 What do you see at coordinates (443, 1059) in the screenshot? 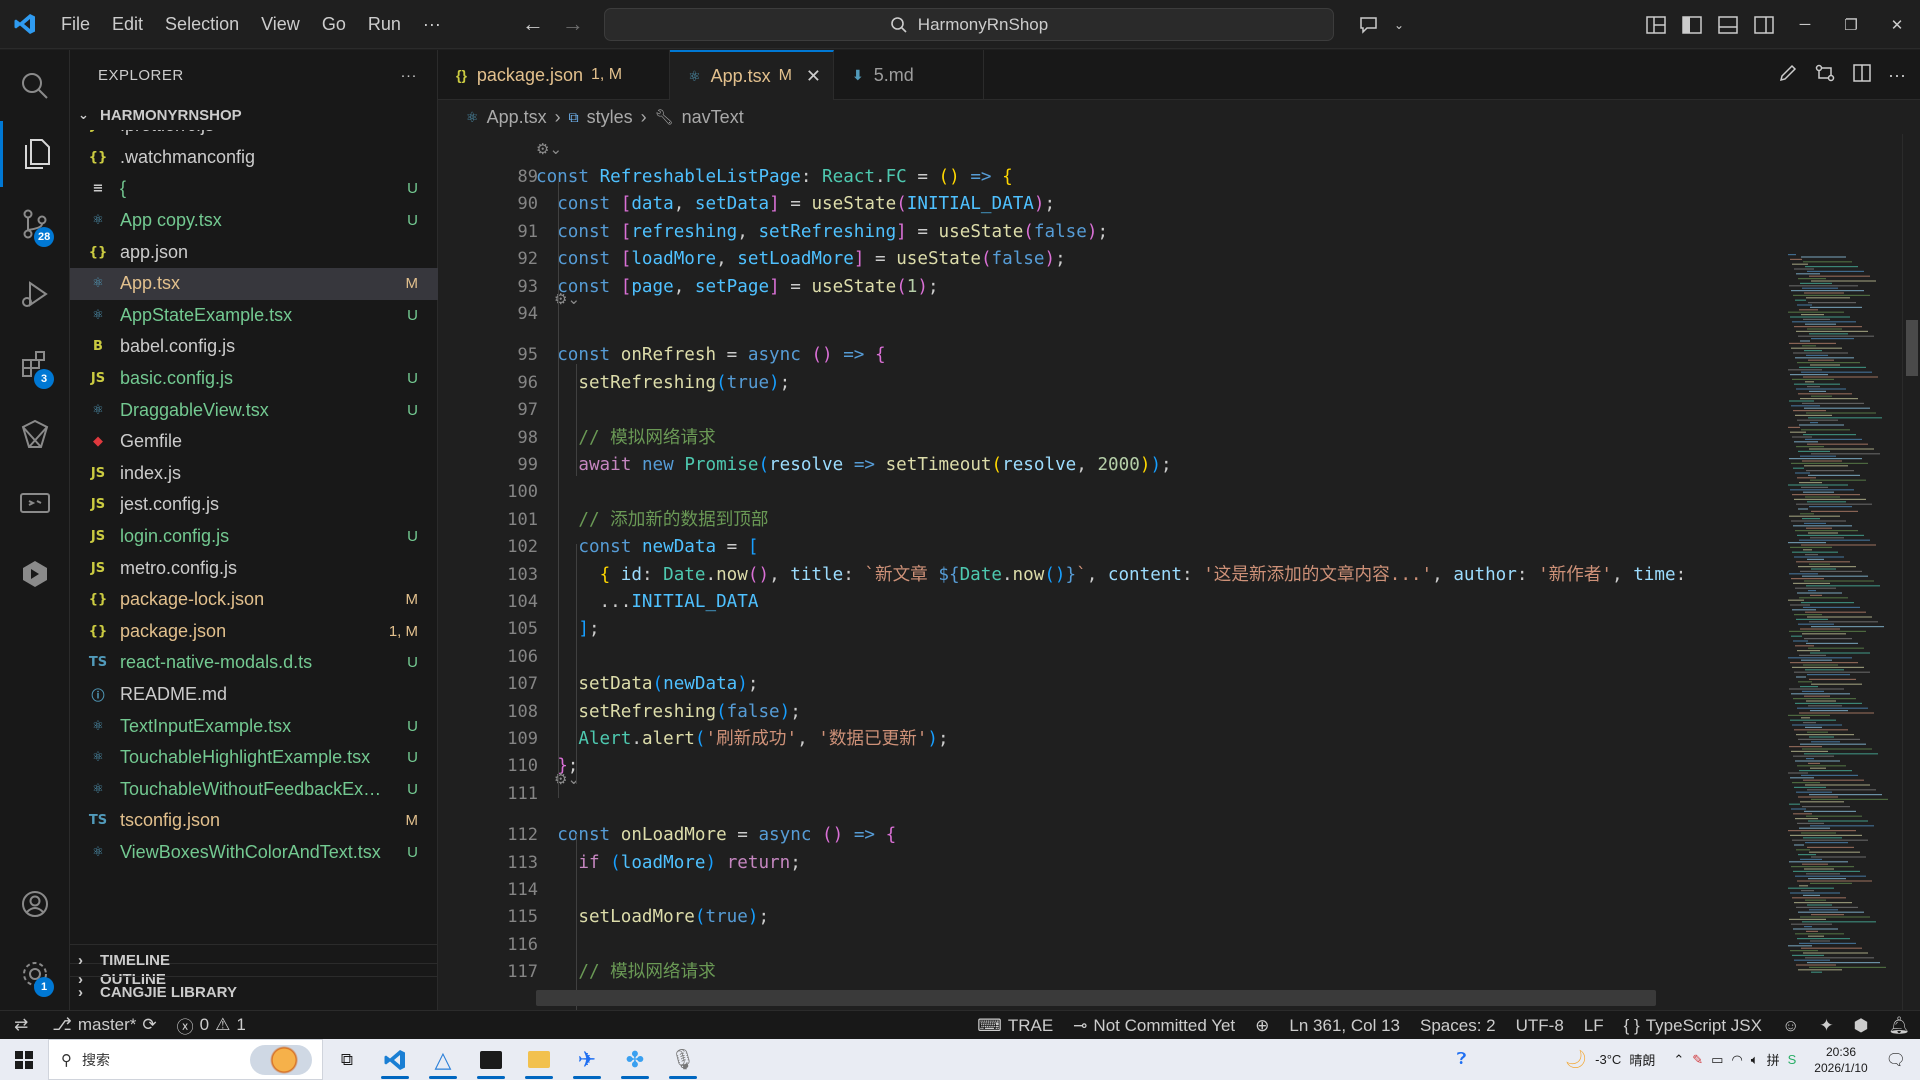
I see `taskbar-deveco: △` at bounding box center [443, 1059].